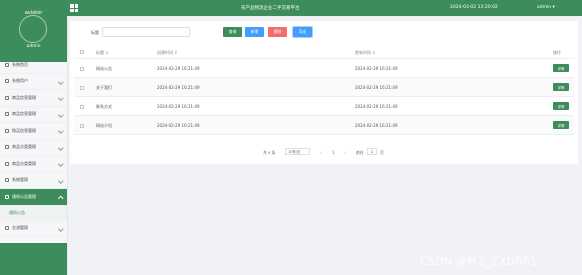 The height and width of the screenshot is (275, 582). Describe the element at coordinates (360, 152) in the screenshot. I see `goto-label: 前往` at that location.